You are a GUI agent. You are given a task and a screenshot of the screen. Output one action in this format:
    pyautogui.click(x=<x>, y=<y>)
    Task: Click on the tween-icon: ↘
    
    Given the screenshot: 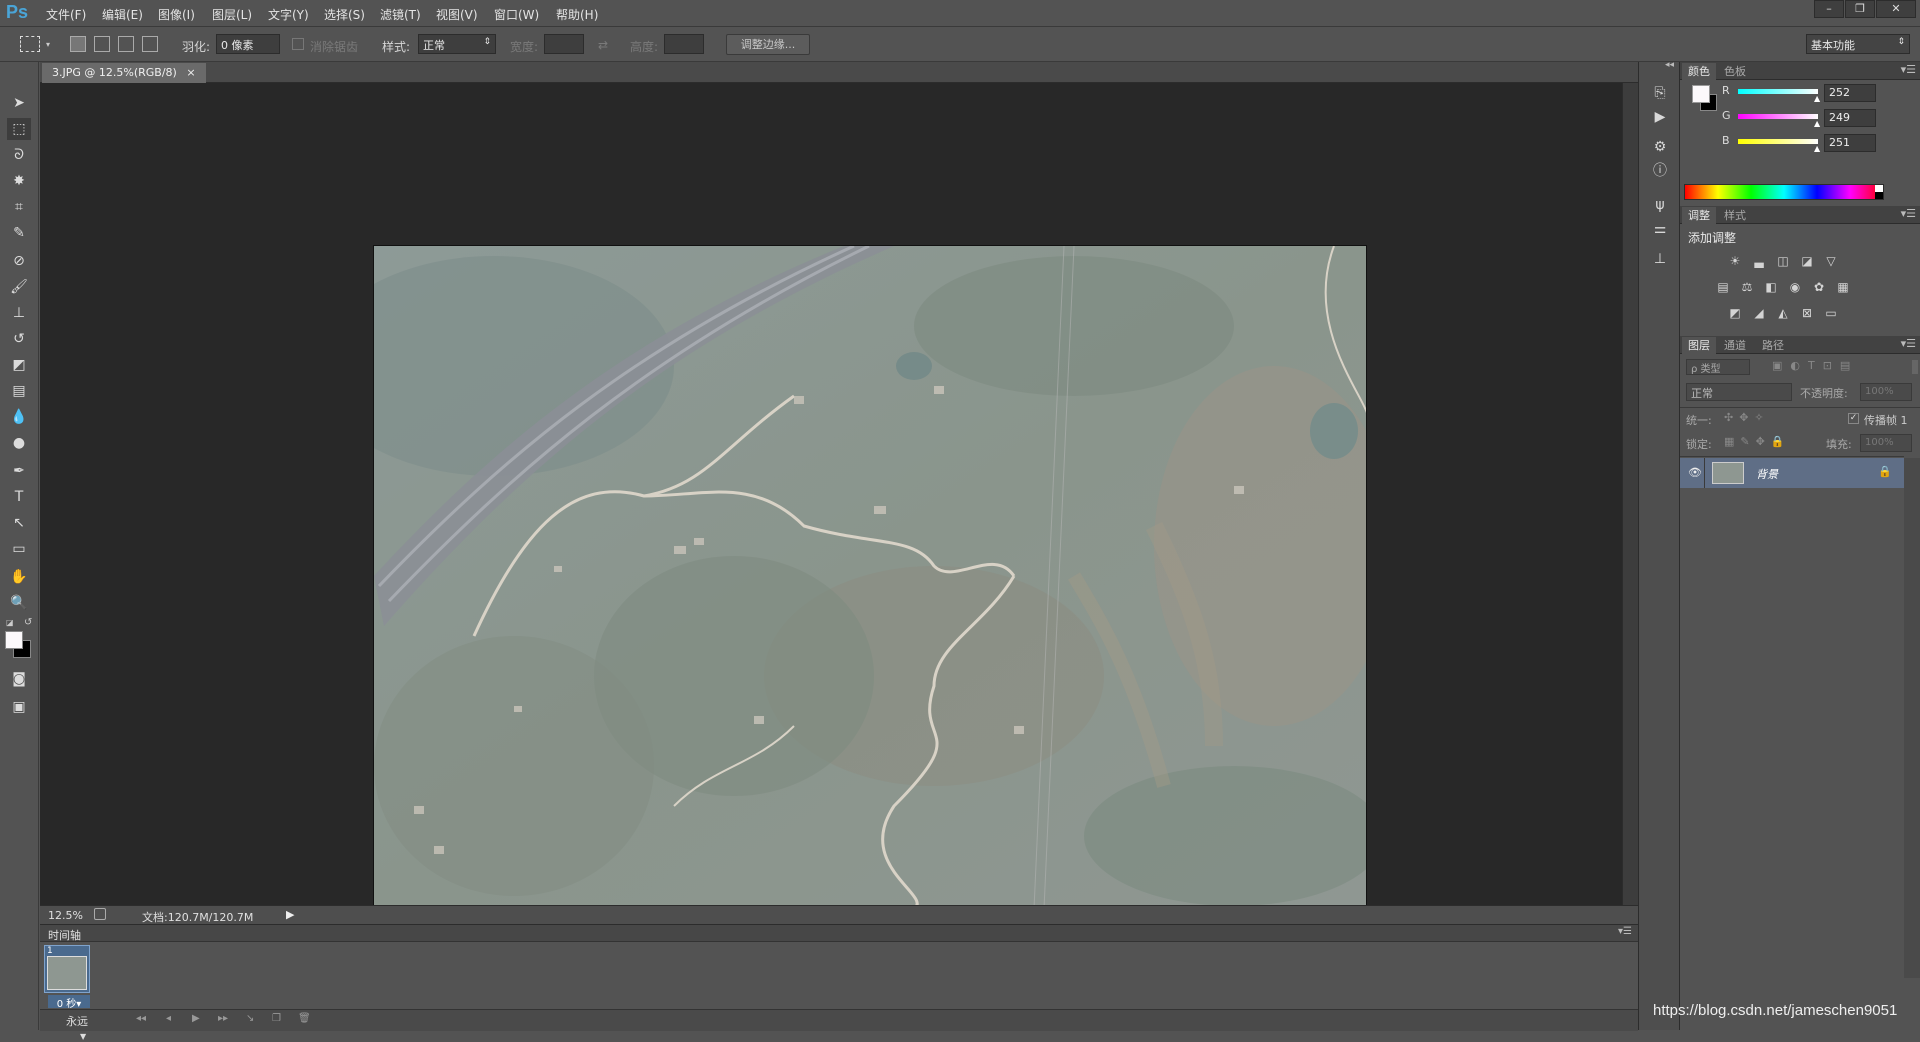 What is the action you would take?
    pyautogui.click(x=250, y=1018)
    